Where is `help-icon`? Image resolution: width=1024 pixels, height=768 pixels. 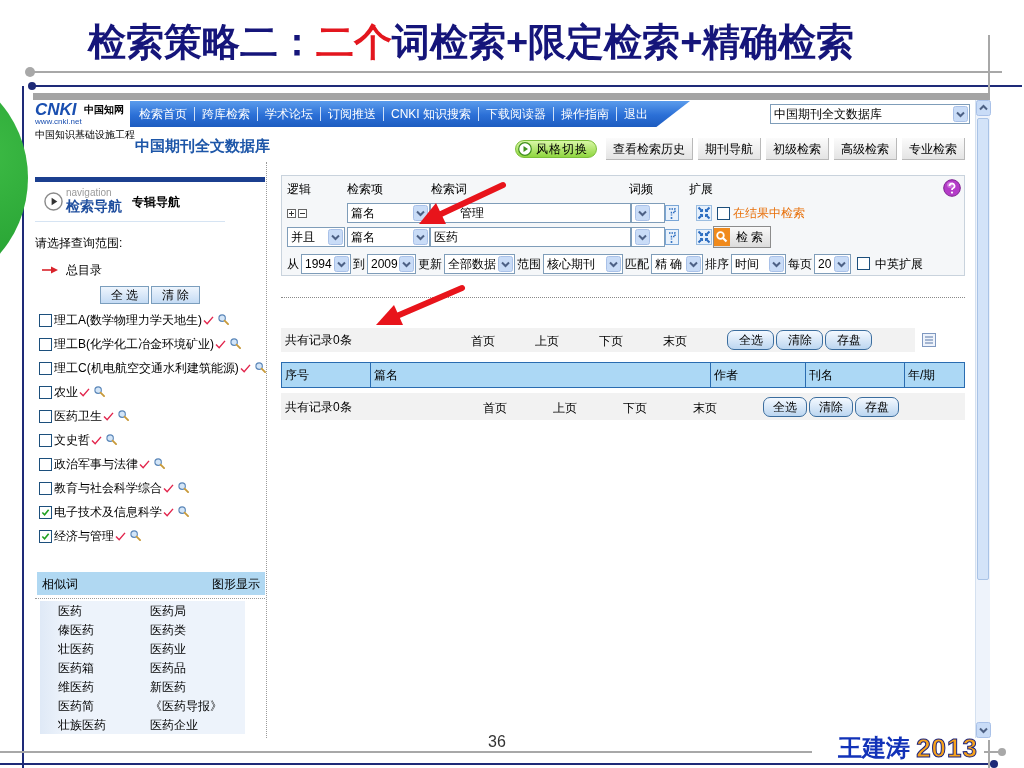 help-icon is located at coordinates (952, 188).